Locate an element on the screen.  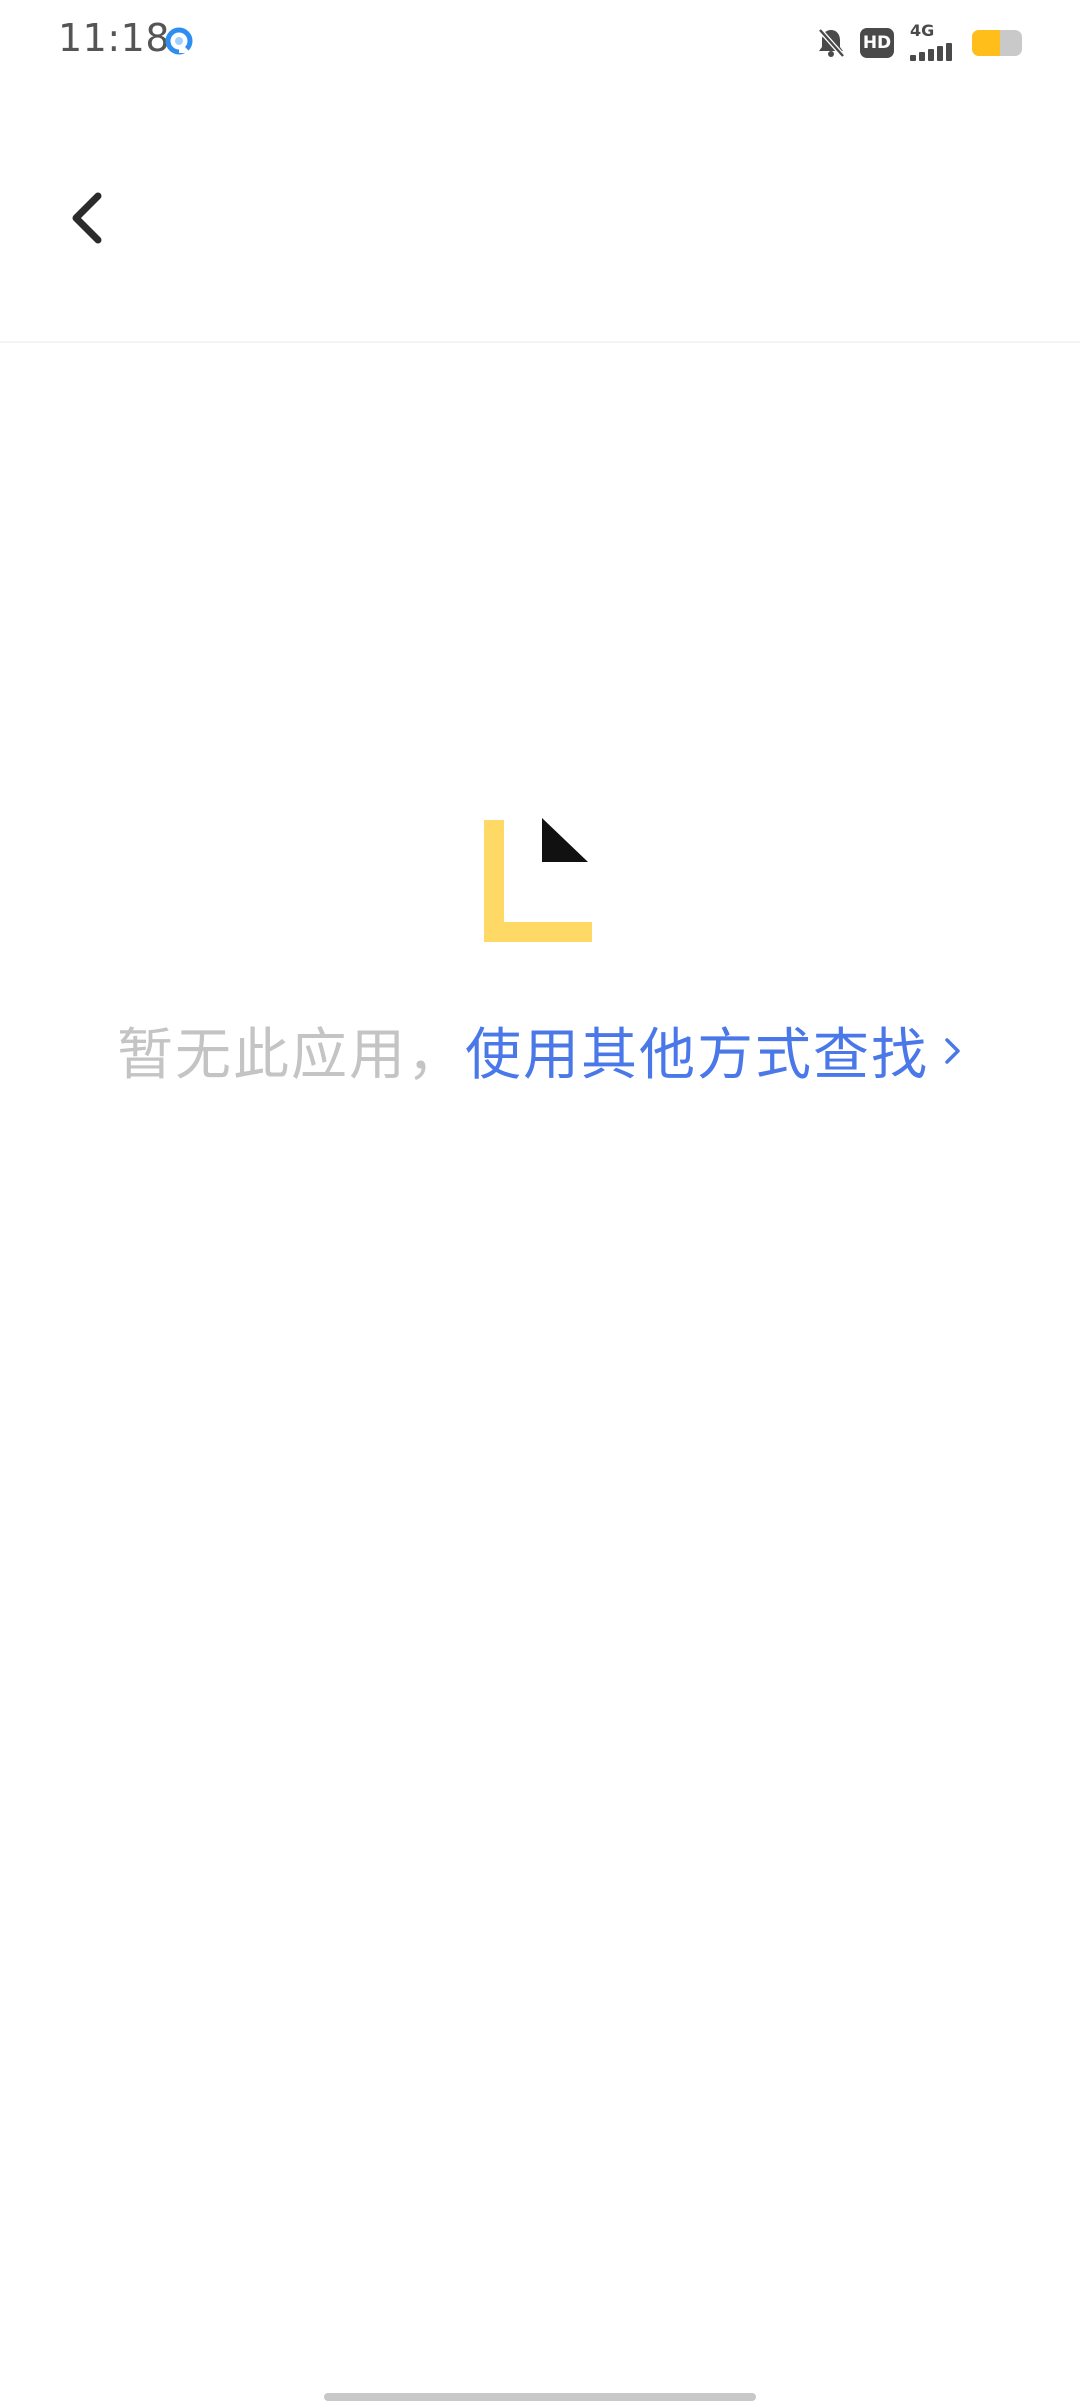
battery-icon is located at coordinates (997, 43).